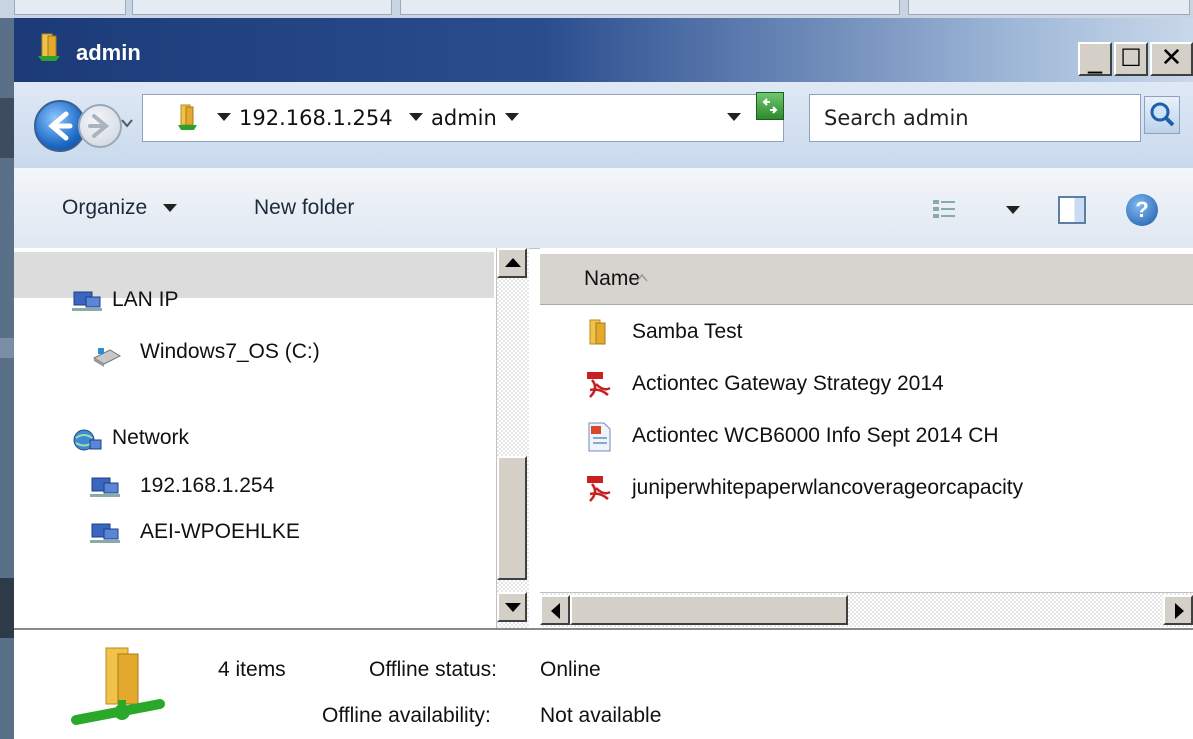 The width and height of the screenshot is (1193, 739). Describe the element at coordinates (601, 715) in the screenshot. I see `offline-availability-value: Not available` at that location.